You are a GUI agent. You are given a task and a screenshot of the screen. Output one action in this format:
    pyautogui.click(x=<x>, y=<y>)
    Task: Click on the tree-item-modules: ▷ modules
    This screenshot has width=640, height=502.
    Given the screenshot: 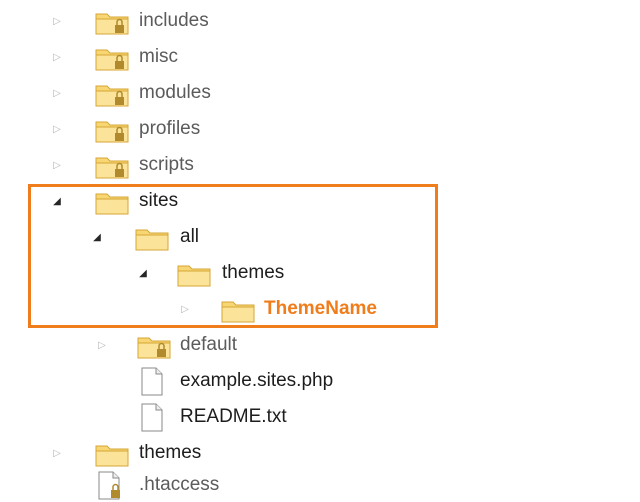 What is the action you would take?
    pyautogui.click(x=300, y=93)
    